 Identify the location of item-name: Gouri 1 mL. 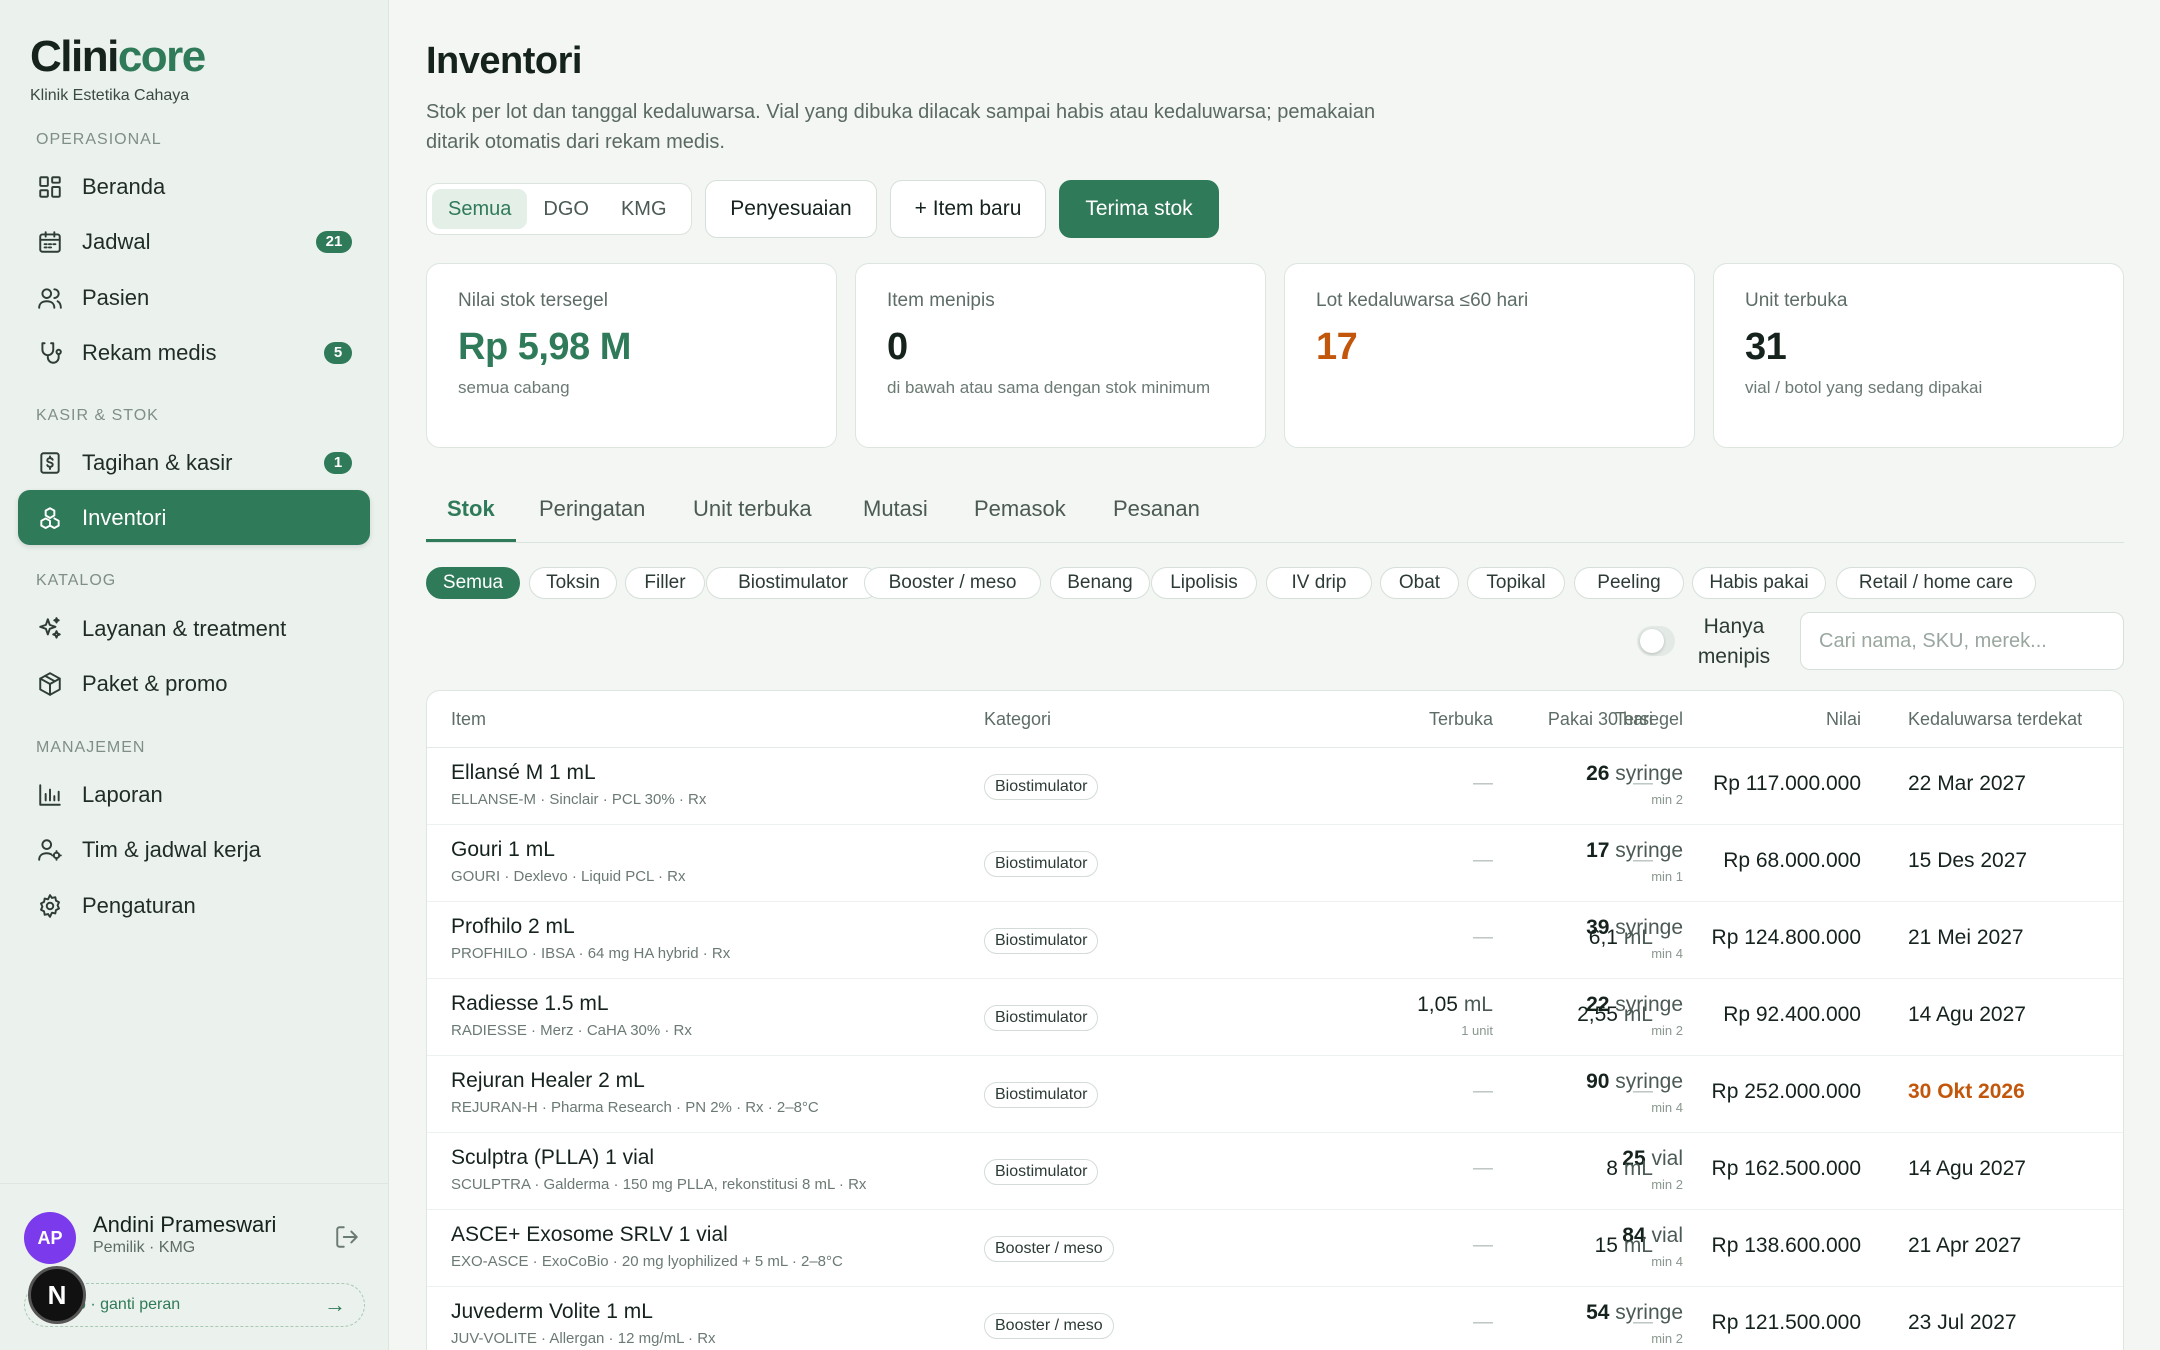
(503, 850).